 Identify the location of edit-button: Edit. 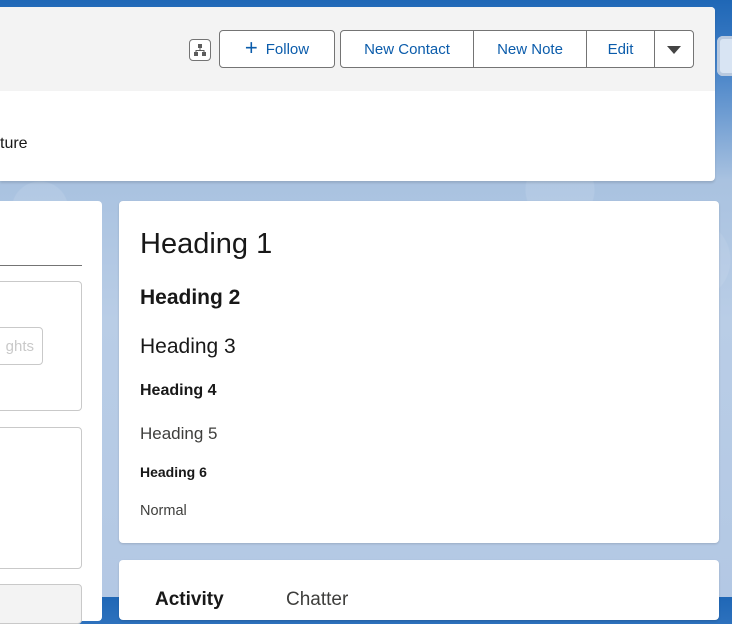
(621, 49).